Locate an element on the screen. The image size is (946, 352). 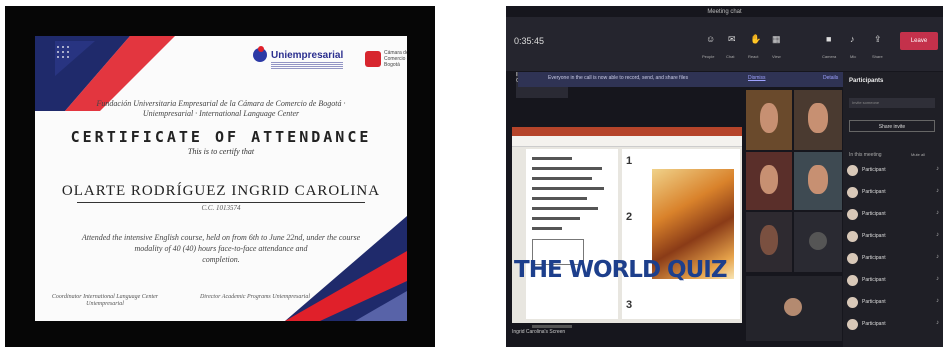
participants-group-label: In this meeting is located at coordinates (865, 155).